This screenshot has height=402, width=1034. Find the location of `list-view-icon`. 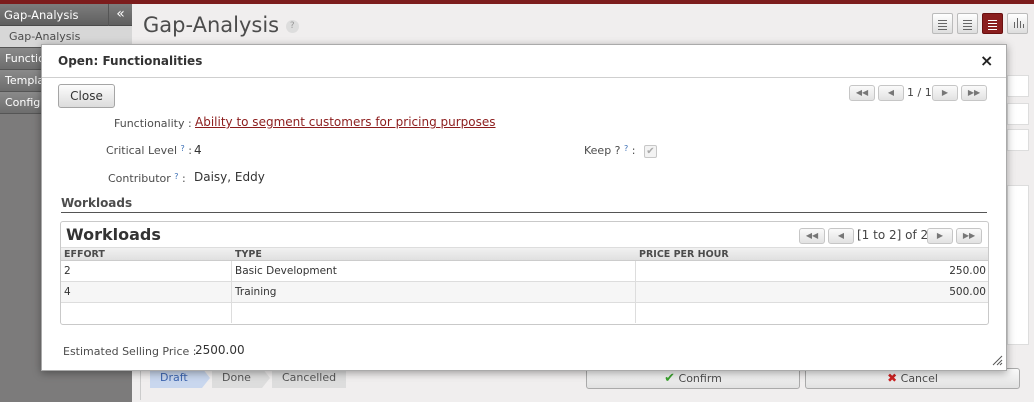

list-view-icon is located at coordinates (942, 23).